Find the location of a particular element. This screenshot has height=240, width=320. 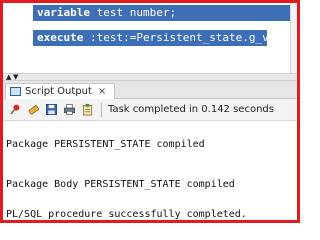

output-tabbar: Script Output × is located at coordinates (150, 90).